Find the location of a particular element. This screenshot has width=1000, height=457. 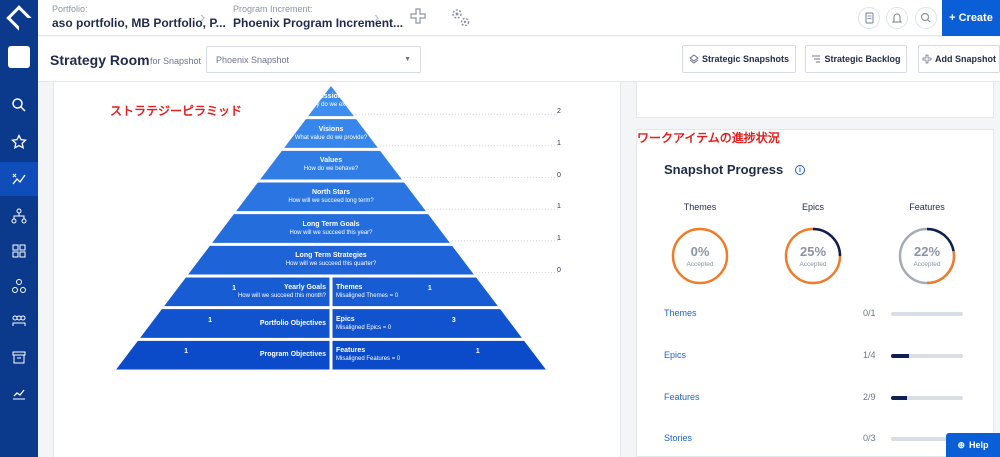

help-label: Help is located at coordinates (979, 445).